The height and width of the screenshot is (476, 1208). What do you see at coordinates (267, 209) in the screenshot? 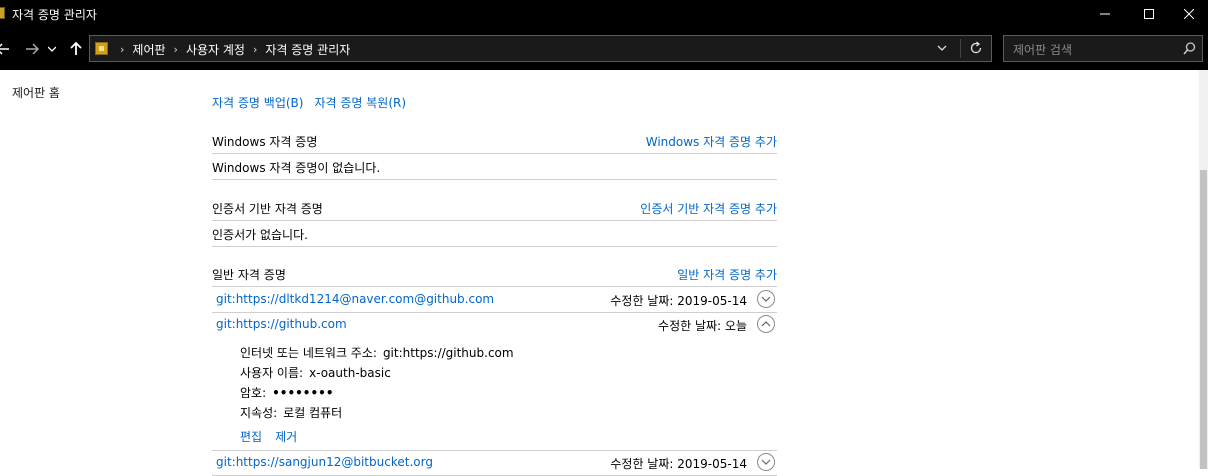
I see `section-title: 인증서 기반 자격 증명` at bounding box center [267, 209].